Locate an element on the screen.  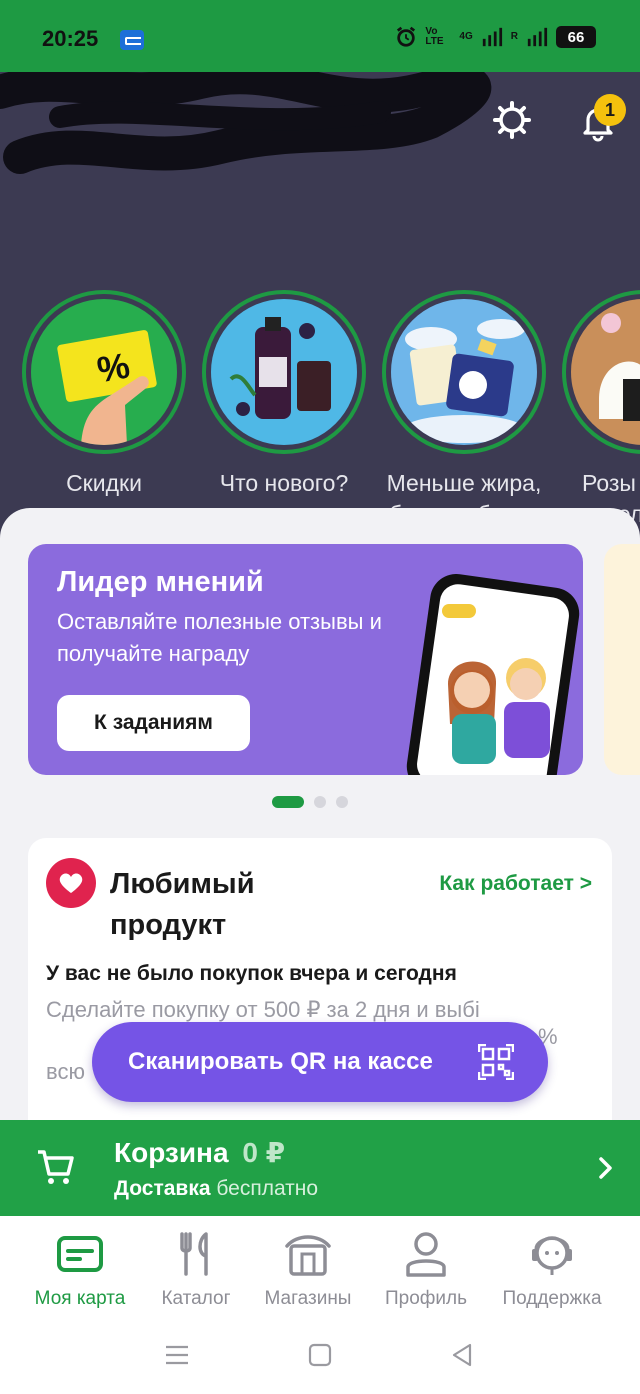
cart-title: Корзина 0 ₽ is located at coordinates (199, 1152).